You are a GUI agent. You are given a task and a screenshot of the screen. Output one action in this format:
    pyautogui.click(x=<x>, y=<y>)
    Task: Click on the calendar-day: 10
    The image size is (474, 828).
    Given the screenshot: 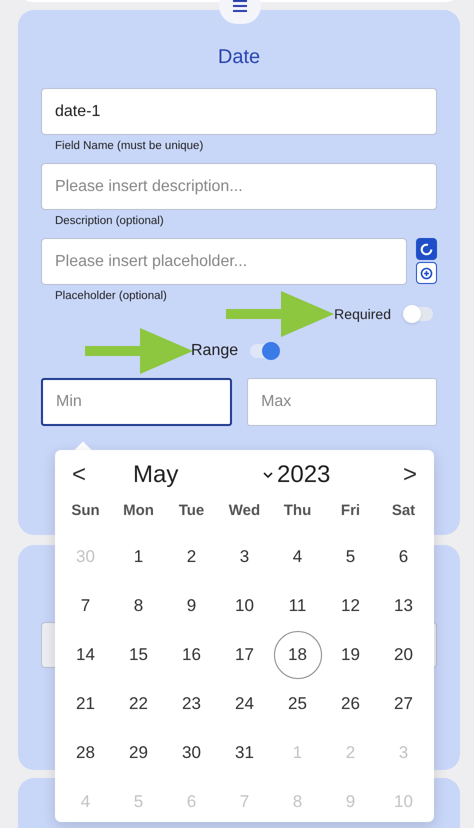 What is the action you would take?
    pyautogui.click(x=244, y=606)
    